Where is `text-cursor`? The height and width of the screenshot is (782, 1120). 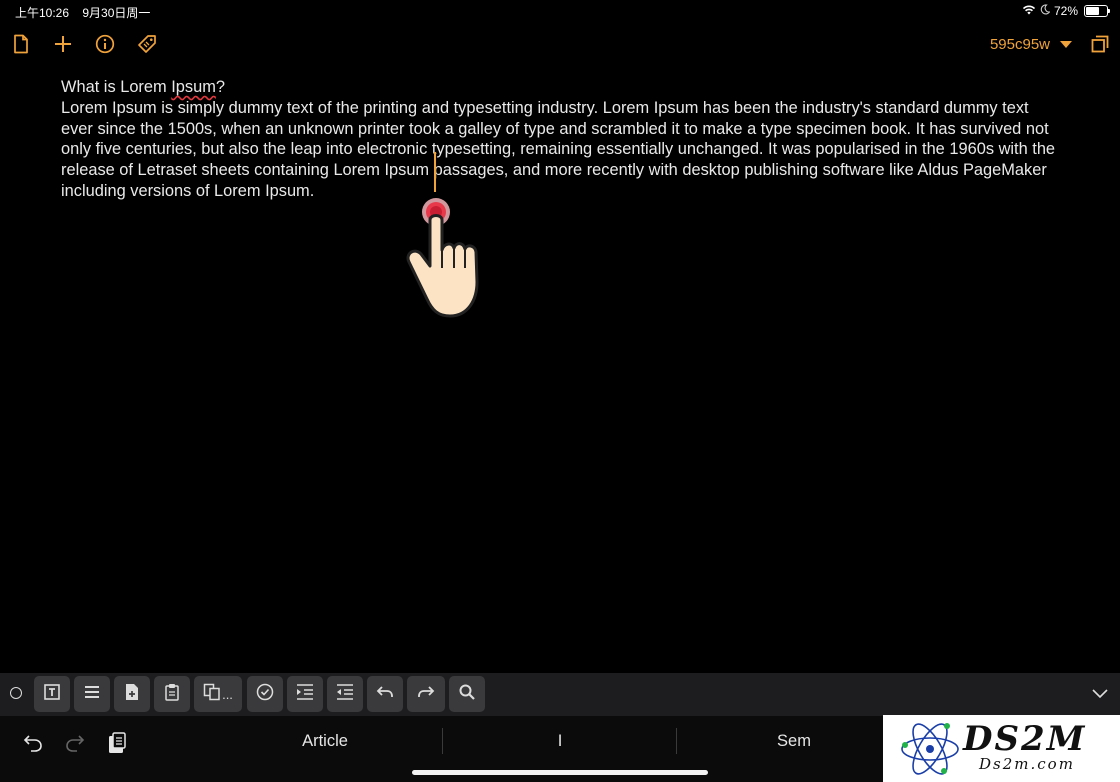 text-cursor is located at coordinates (435, 172).